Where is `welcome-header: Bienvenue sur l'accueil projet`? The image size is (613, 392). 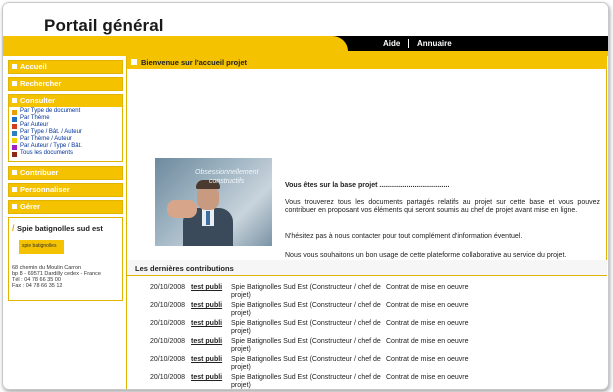 welcome-header: Bienvenue sur l'accueil projet is located at coordinates (367, 62).